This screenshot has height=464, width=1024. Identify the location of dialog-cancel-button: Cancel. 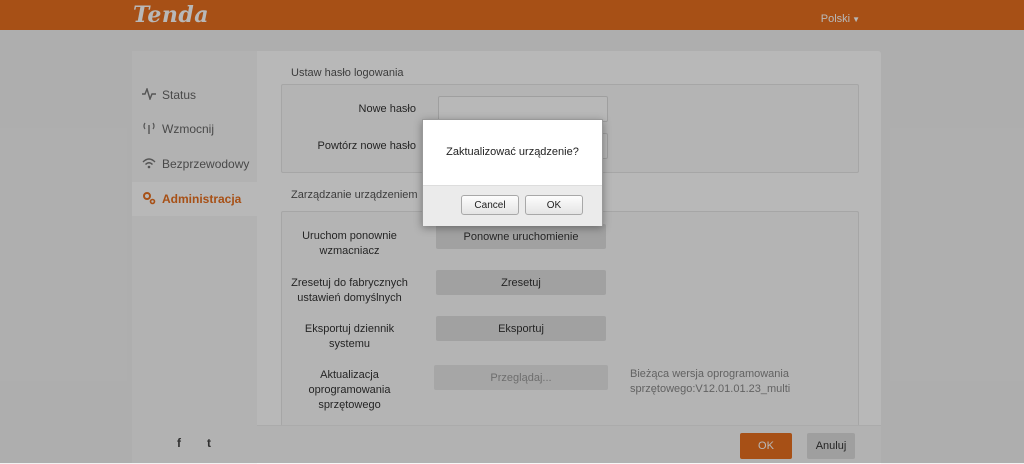
(490, 205).